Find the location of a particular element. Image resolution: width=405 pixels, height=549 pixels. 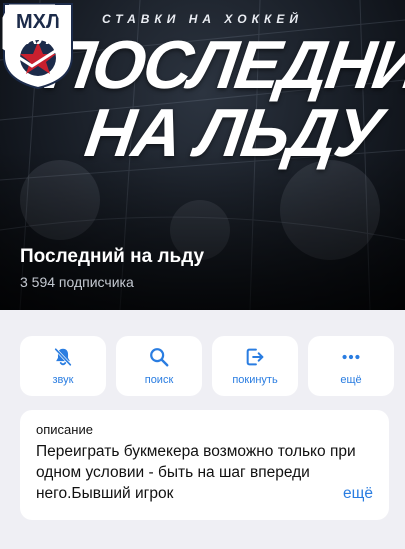

bell-muted-icon is located at coordinates (63, 357).